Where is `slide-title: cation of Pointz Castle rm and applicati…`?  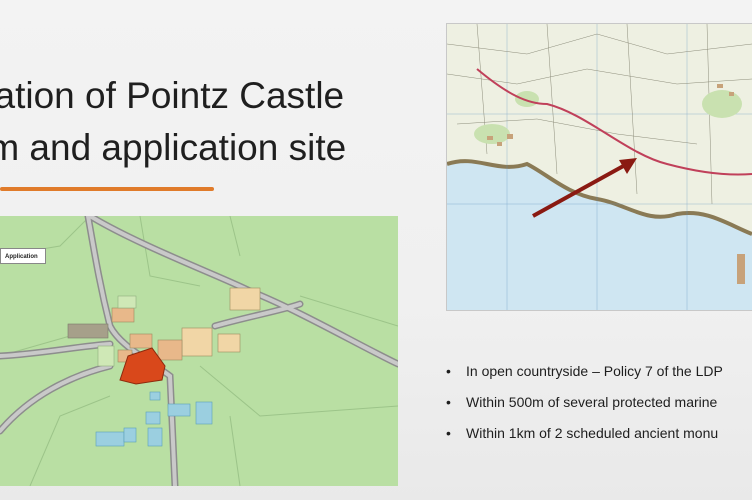 slide-title: cation of Pointz Castle rm and applicati… is located at coordinates (203, 122).